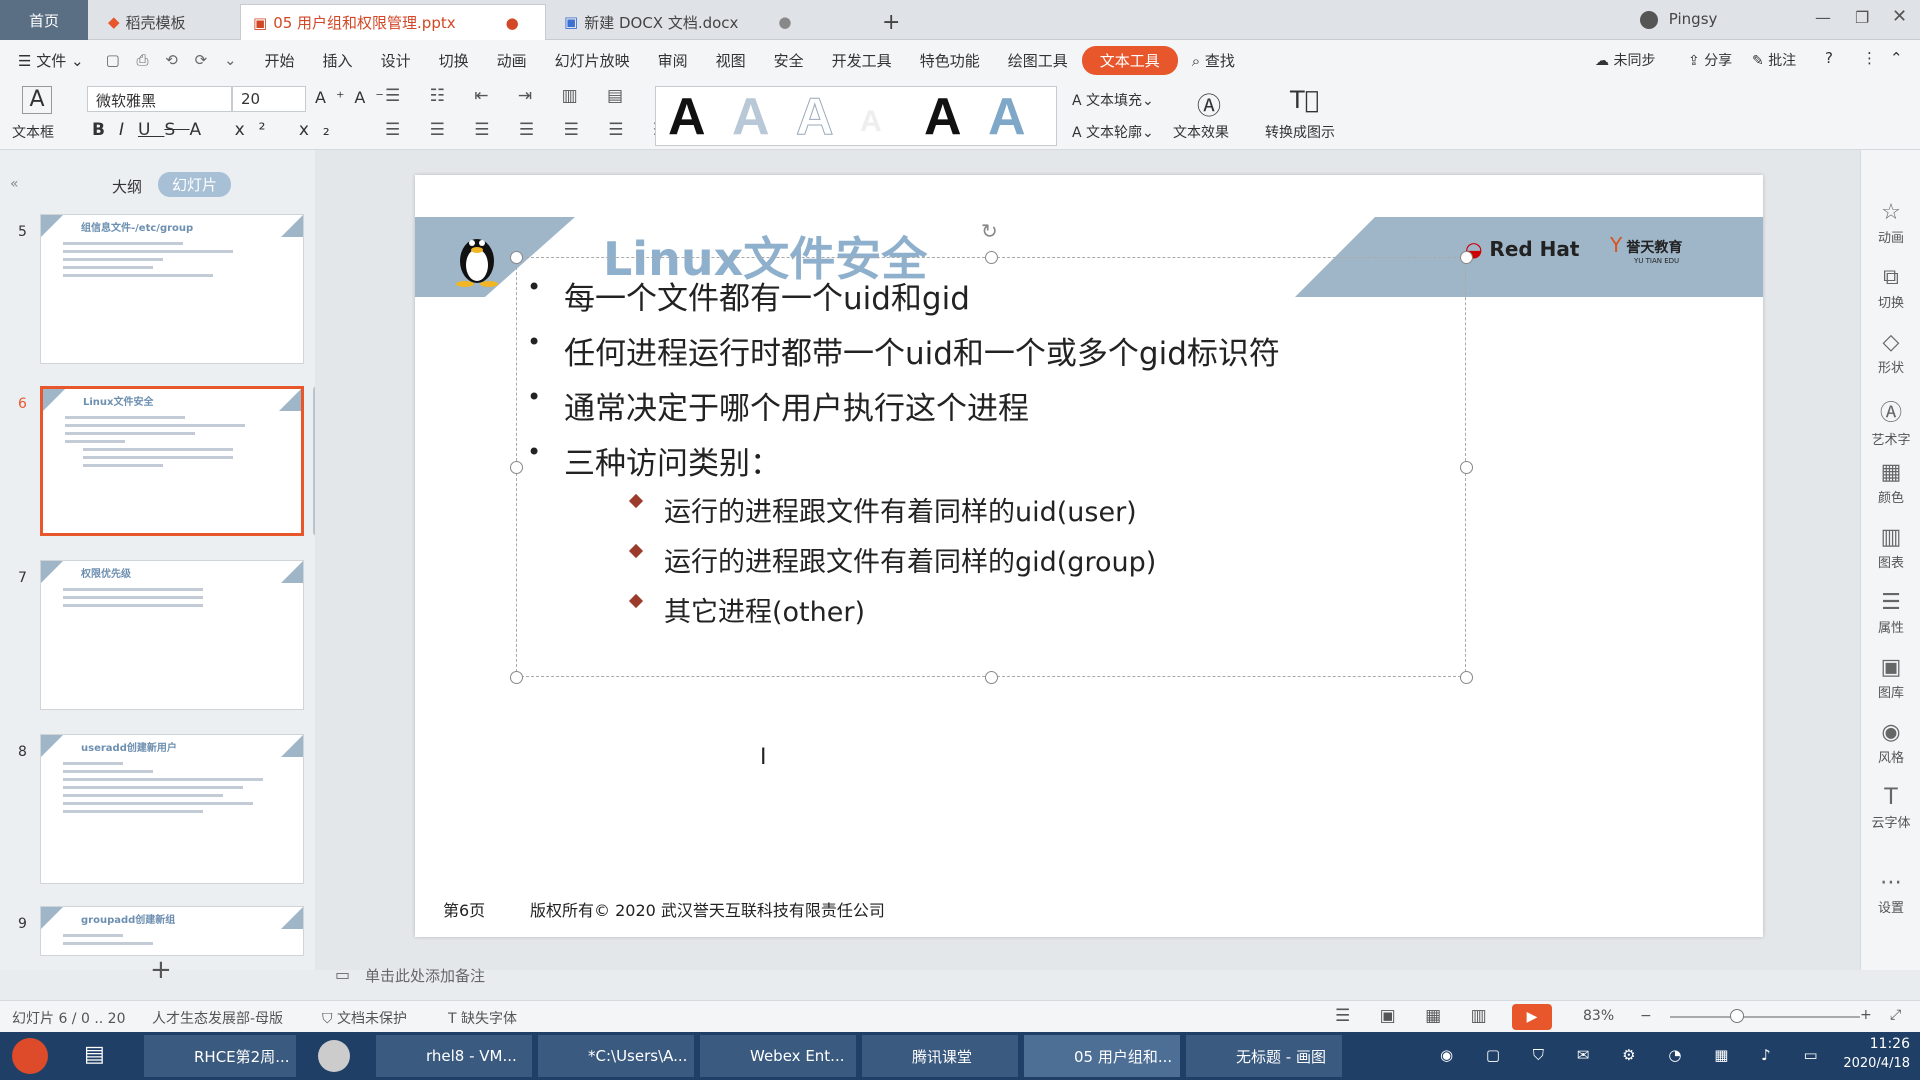  Describe the element at coordinates (217, 1018) in the screenshot. I see `template-name: 人才生态发展部-母版` at that location.